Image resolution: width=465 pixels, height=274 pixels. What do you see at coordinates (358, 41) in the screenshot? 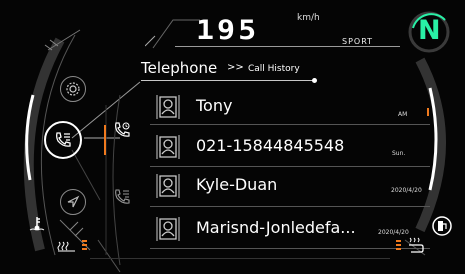
I see `ride-mode: SPORT` at bounding box center [358, 41].